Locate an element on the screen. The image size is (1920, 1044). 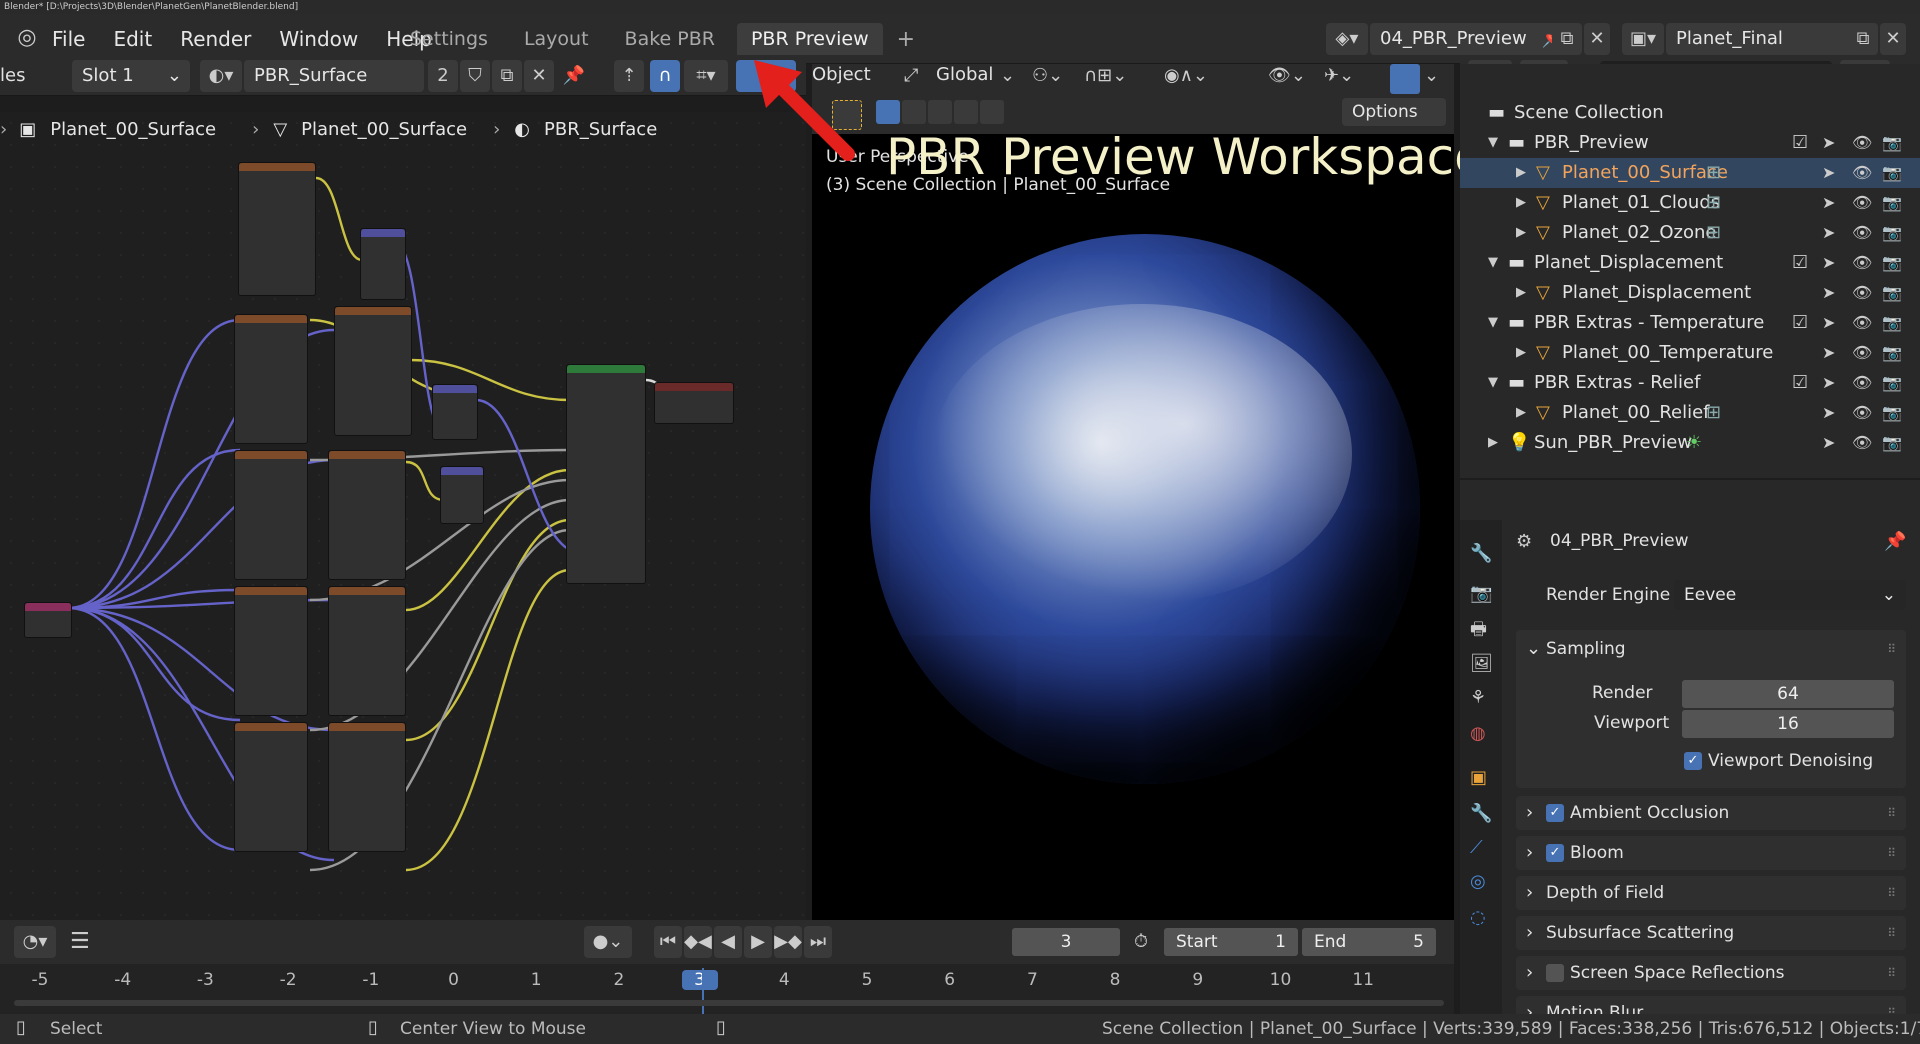
breadcrumb-material: PBR_Surface is located at coordinates (600, 129).